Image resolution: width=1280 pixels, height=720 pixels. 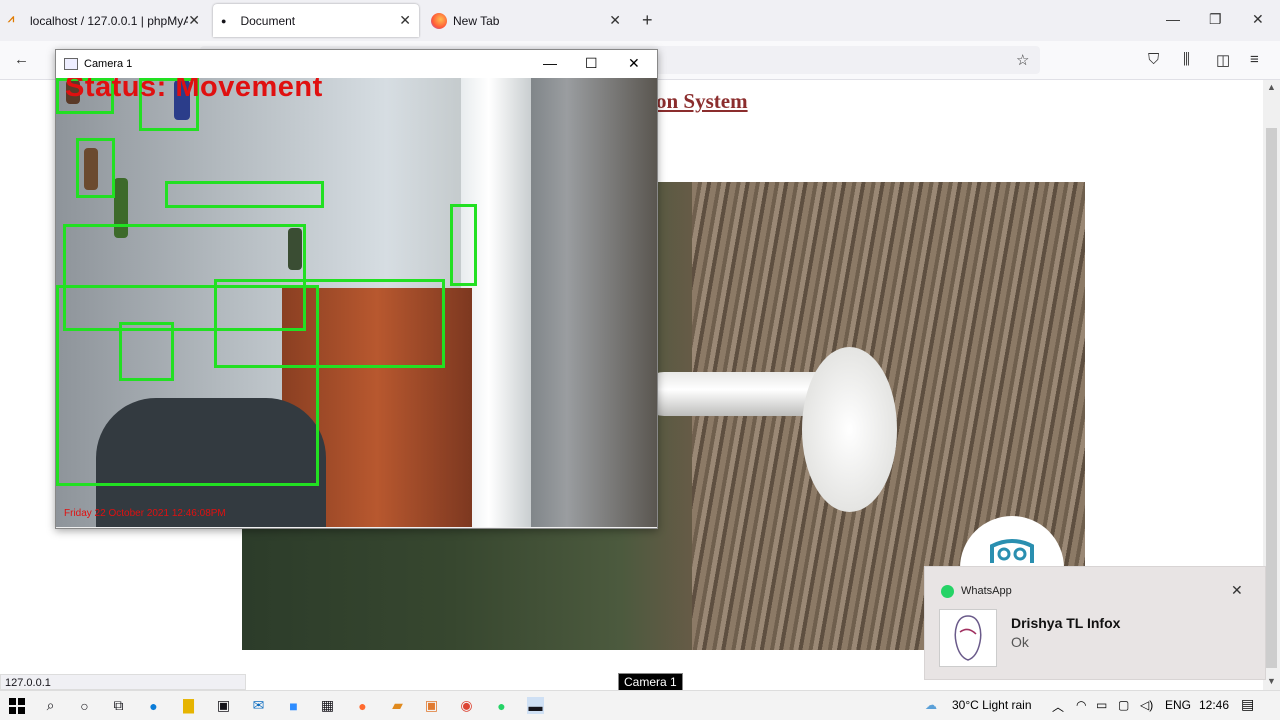 I want to click on show-hidden-icons-chevron-icon: ︿, so click(x=1058, y=706).